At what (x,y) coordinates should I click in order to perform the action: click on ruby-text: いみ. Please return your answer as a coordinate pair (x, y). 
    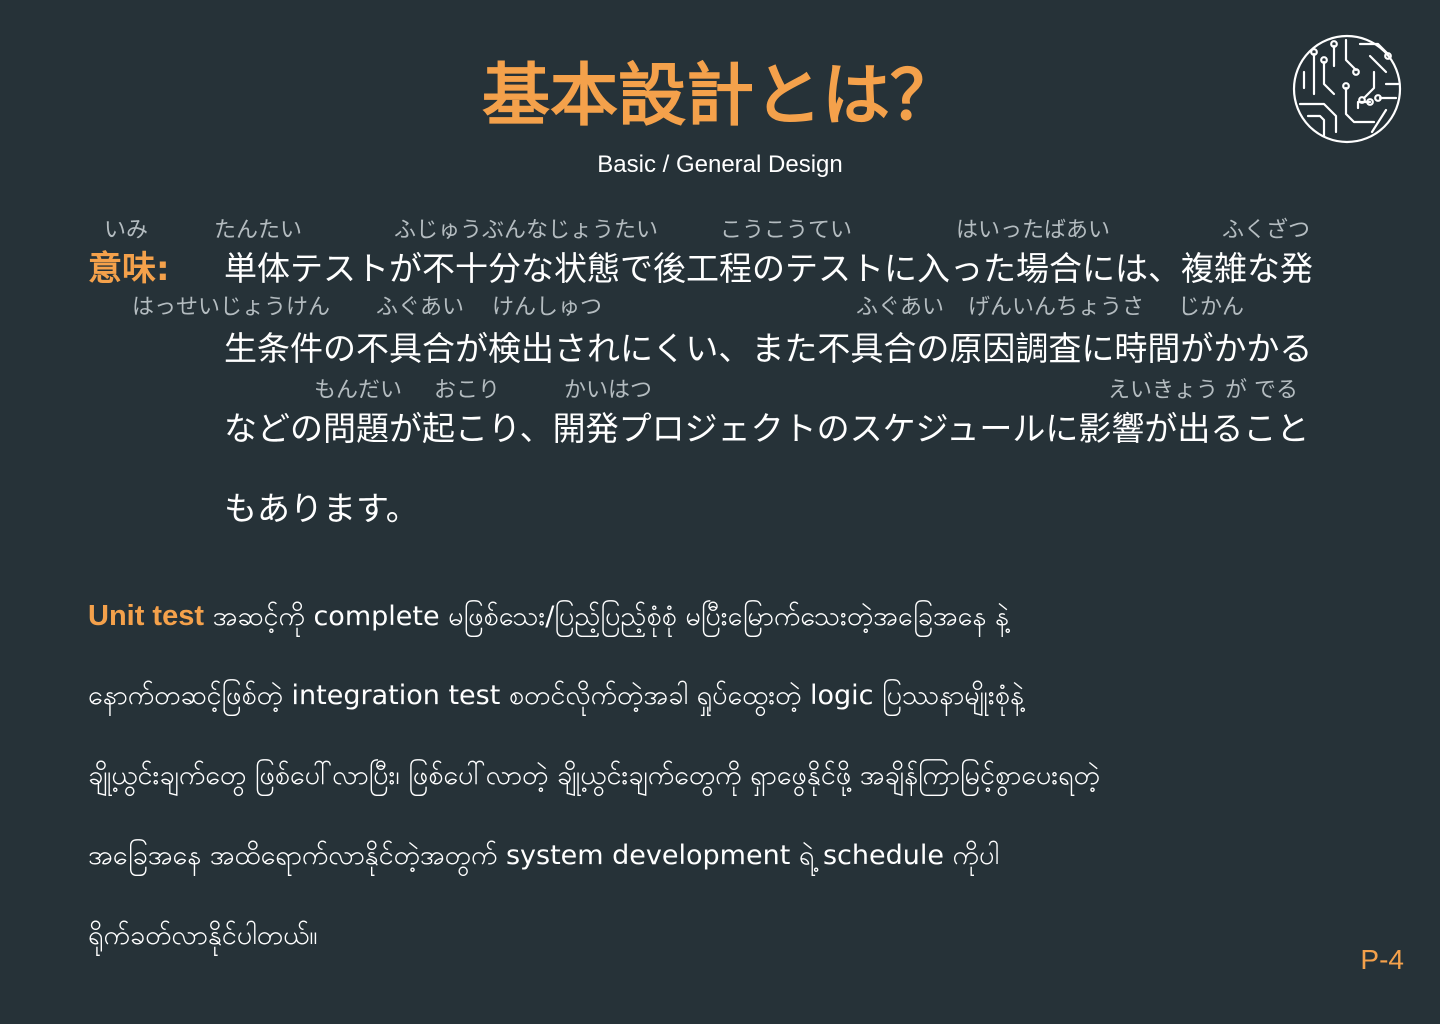
    Looking at the image, I should click on (126, 230).